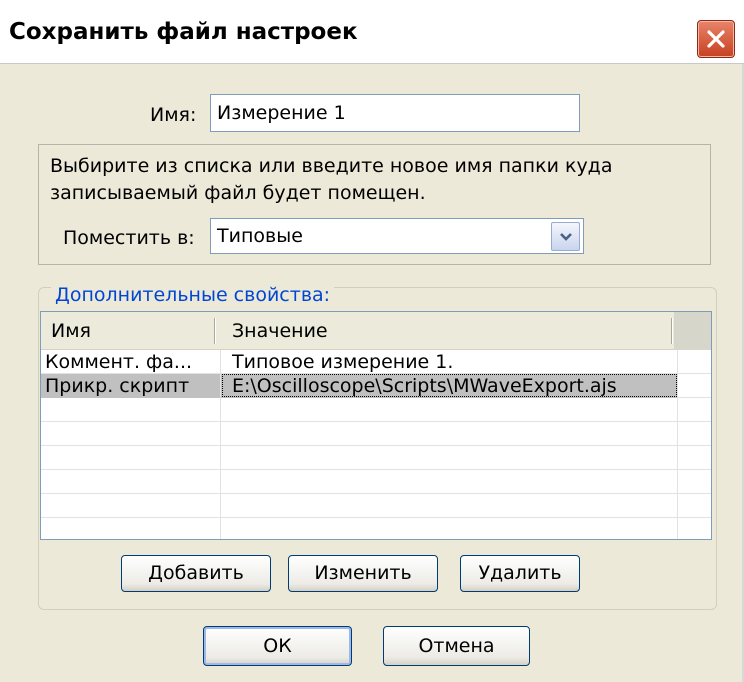  Describe the element at coordinates (129, 238) in the screenshot. I see `folder-label: Поместить в:` at that location.